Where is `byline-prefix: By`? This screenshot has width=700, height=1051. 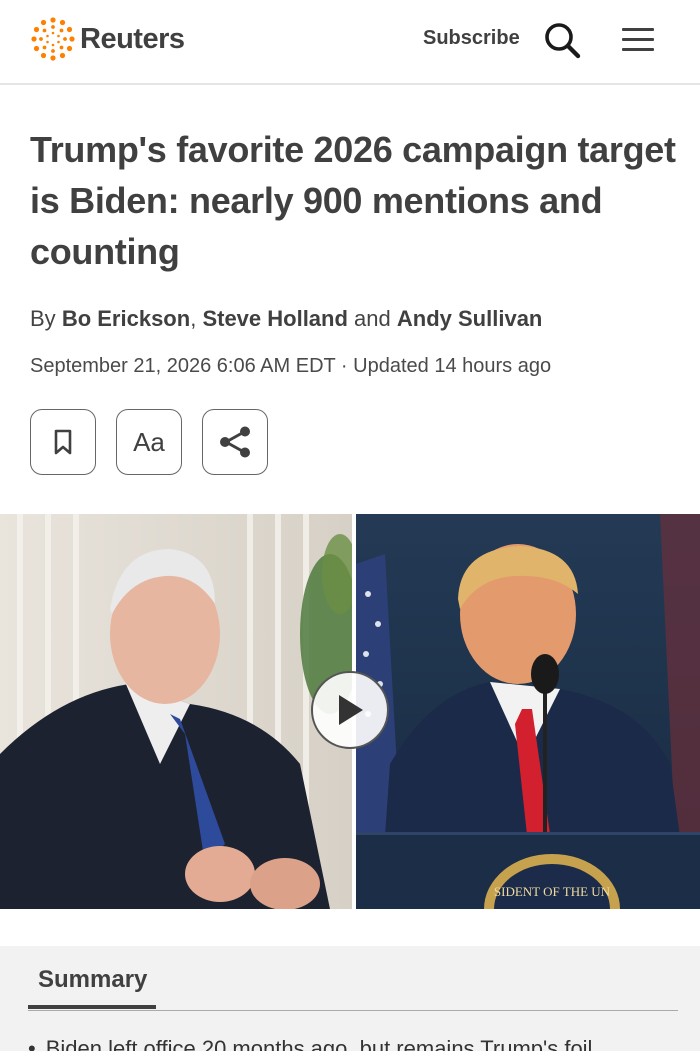 byline-prefix: By is located at coordinates (43, 318).